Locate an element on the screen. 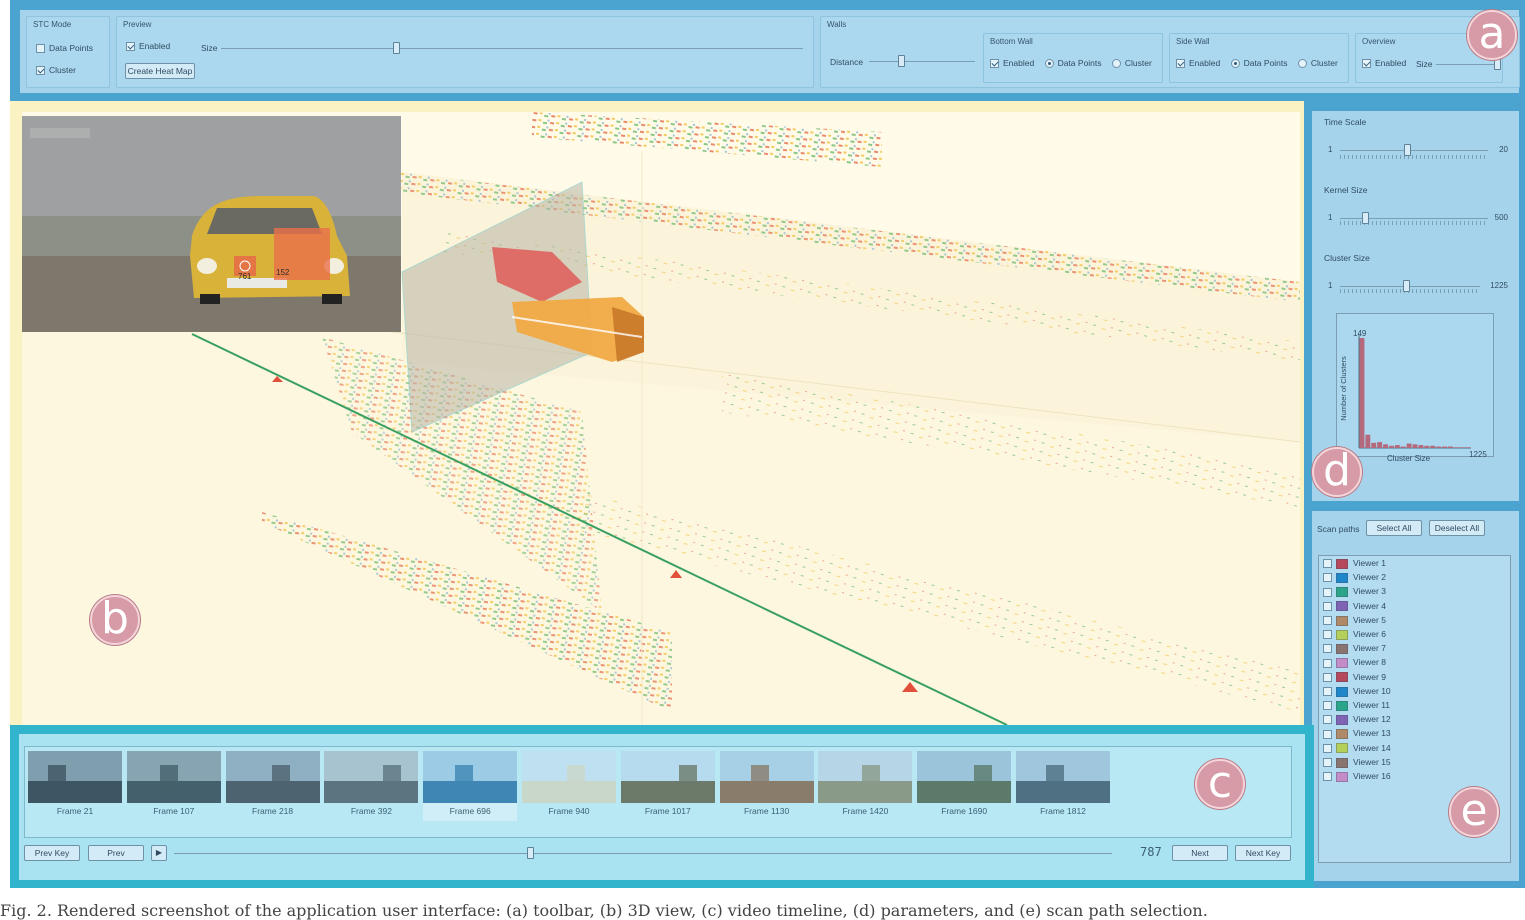  side-wall-cluster-radio-icon is located at coordinates (1302, 64).